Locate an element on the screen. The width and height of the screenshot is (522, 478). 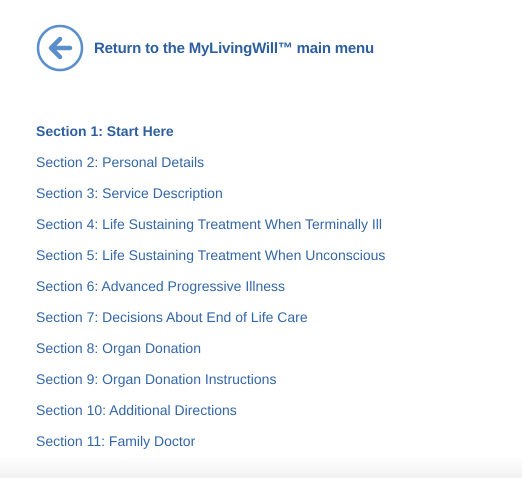
section-link: Section 3: Service Description is located at coordinates (129, 193).